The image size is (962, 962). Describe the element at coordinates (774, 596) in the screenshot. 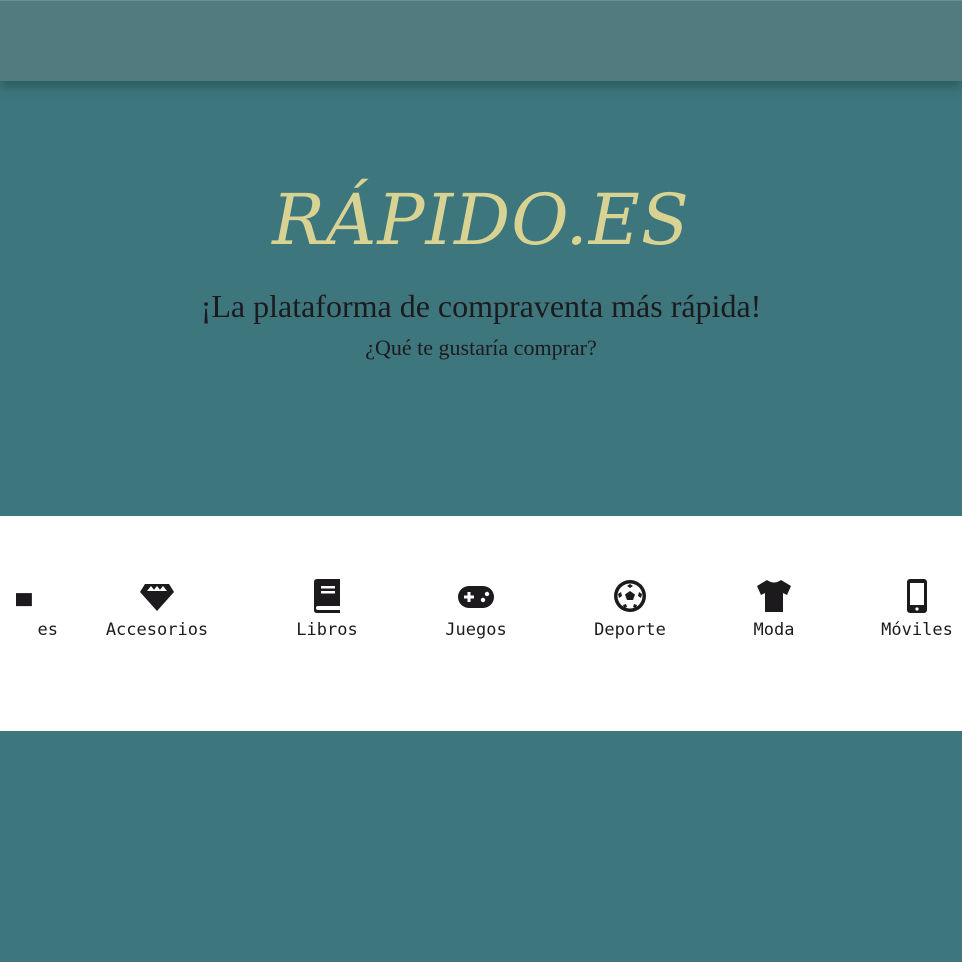

I see `tshirt-icon` at that location.